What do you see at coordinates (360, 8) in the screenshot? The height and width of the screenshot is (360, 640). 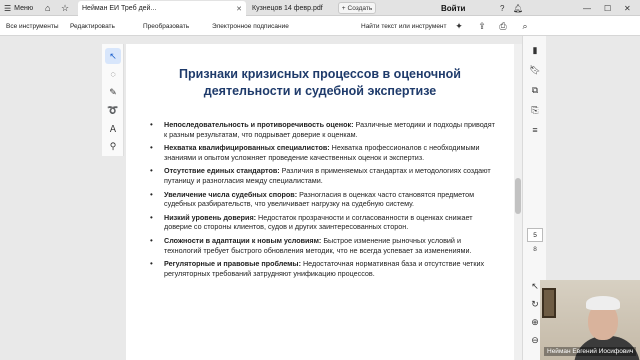 I see `new-tab-label: Создать` at bounding box center [360, 8].